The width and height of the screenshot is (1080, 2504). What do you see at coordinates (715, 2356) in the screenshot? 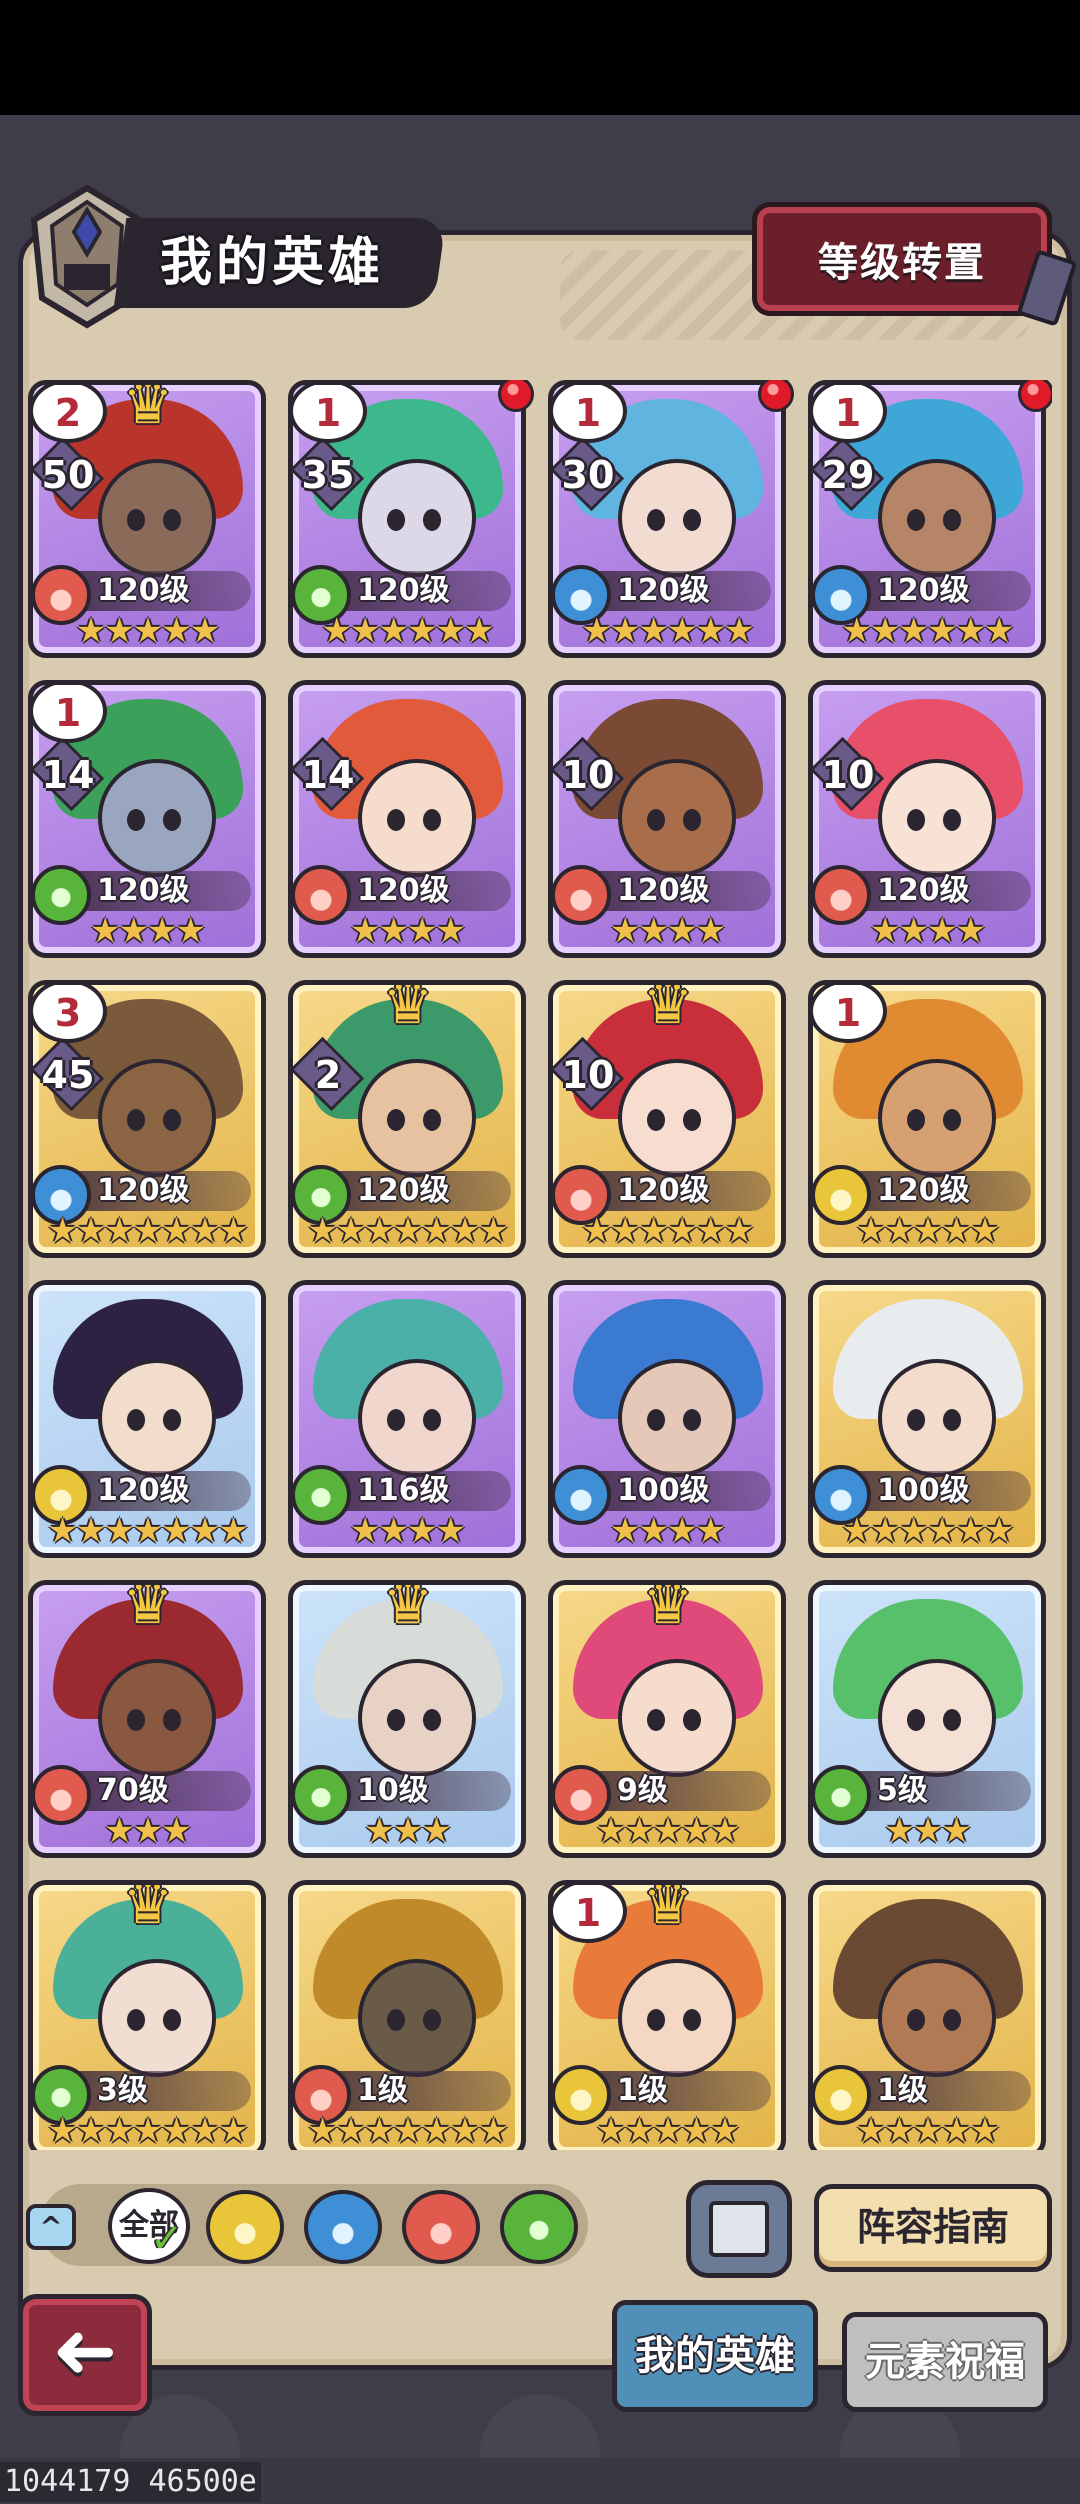
I see `tab-my-heroes: 我的英雄` at bounding box center [715, 2356].